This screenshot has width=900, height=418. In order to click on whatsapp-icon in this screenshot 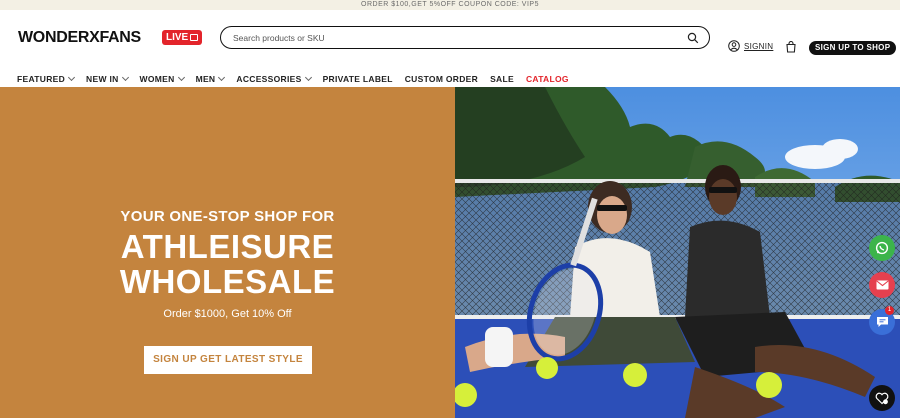, I will do `click(882, 248)`.